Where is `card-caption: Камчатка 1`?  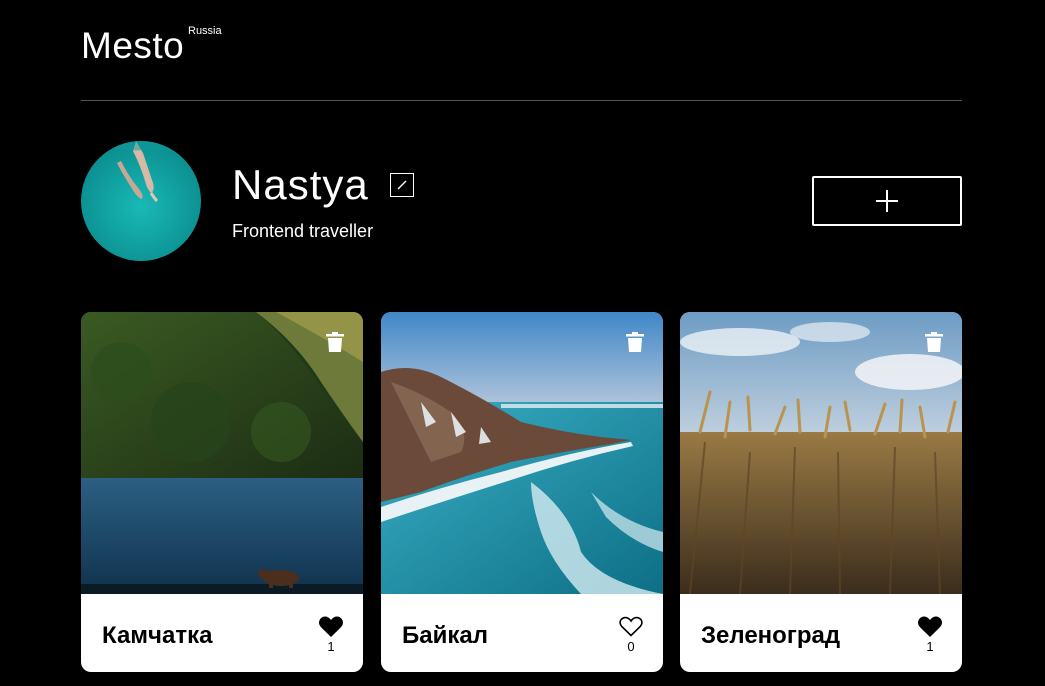 card-caption: Камчатка 1 is located at coordinates (222, 633).